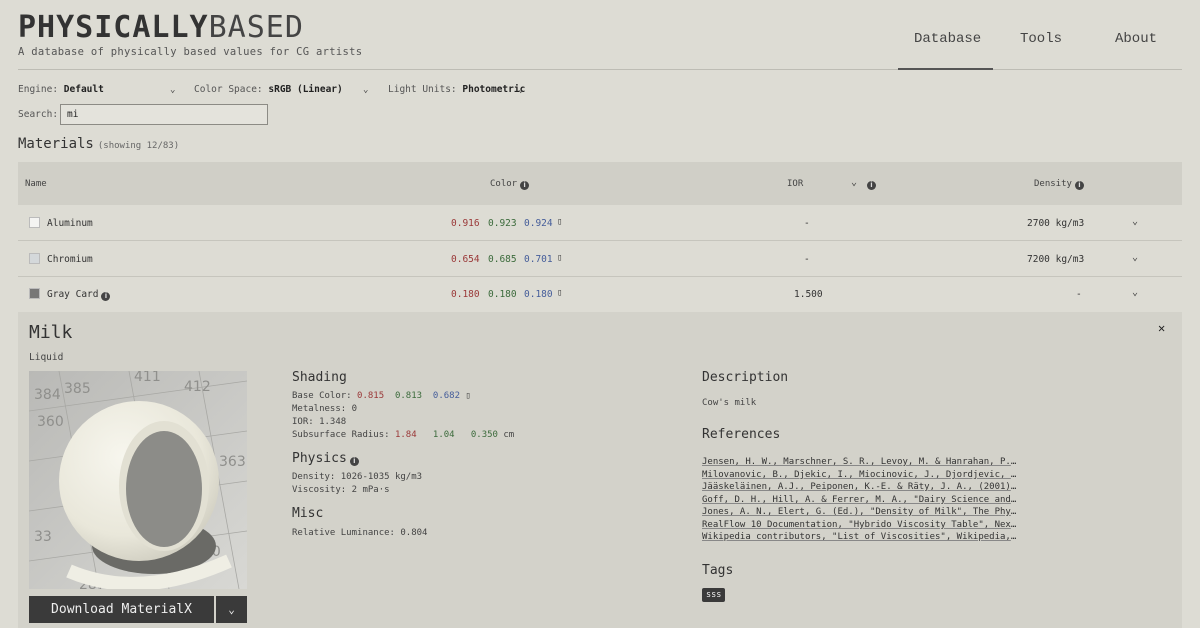  I want to click on material-preview-image: 384385411 412360363 31033287, so click(138, 480).